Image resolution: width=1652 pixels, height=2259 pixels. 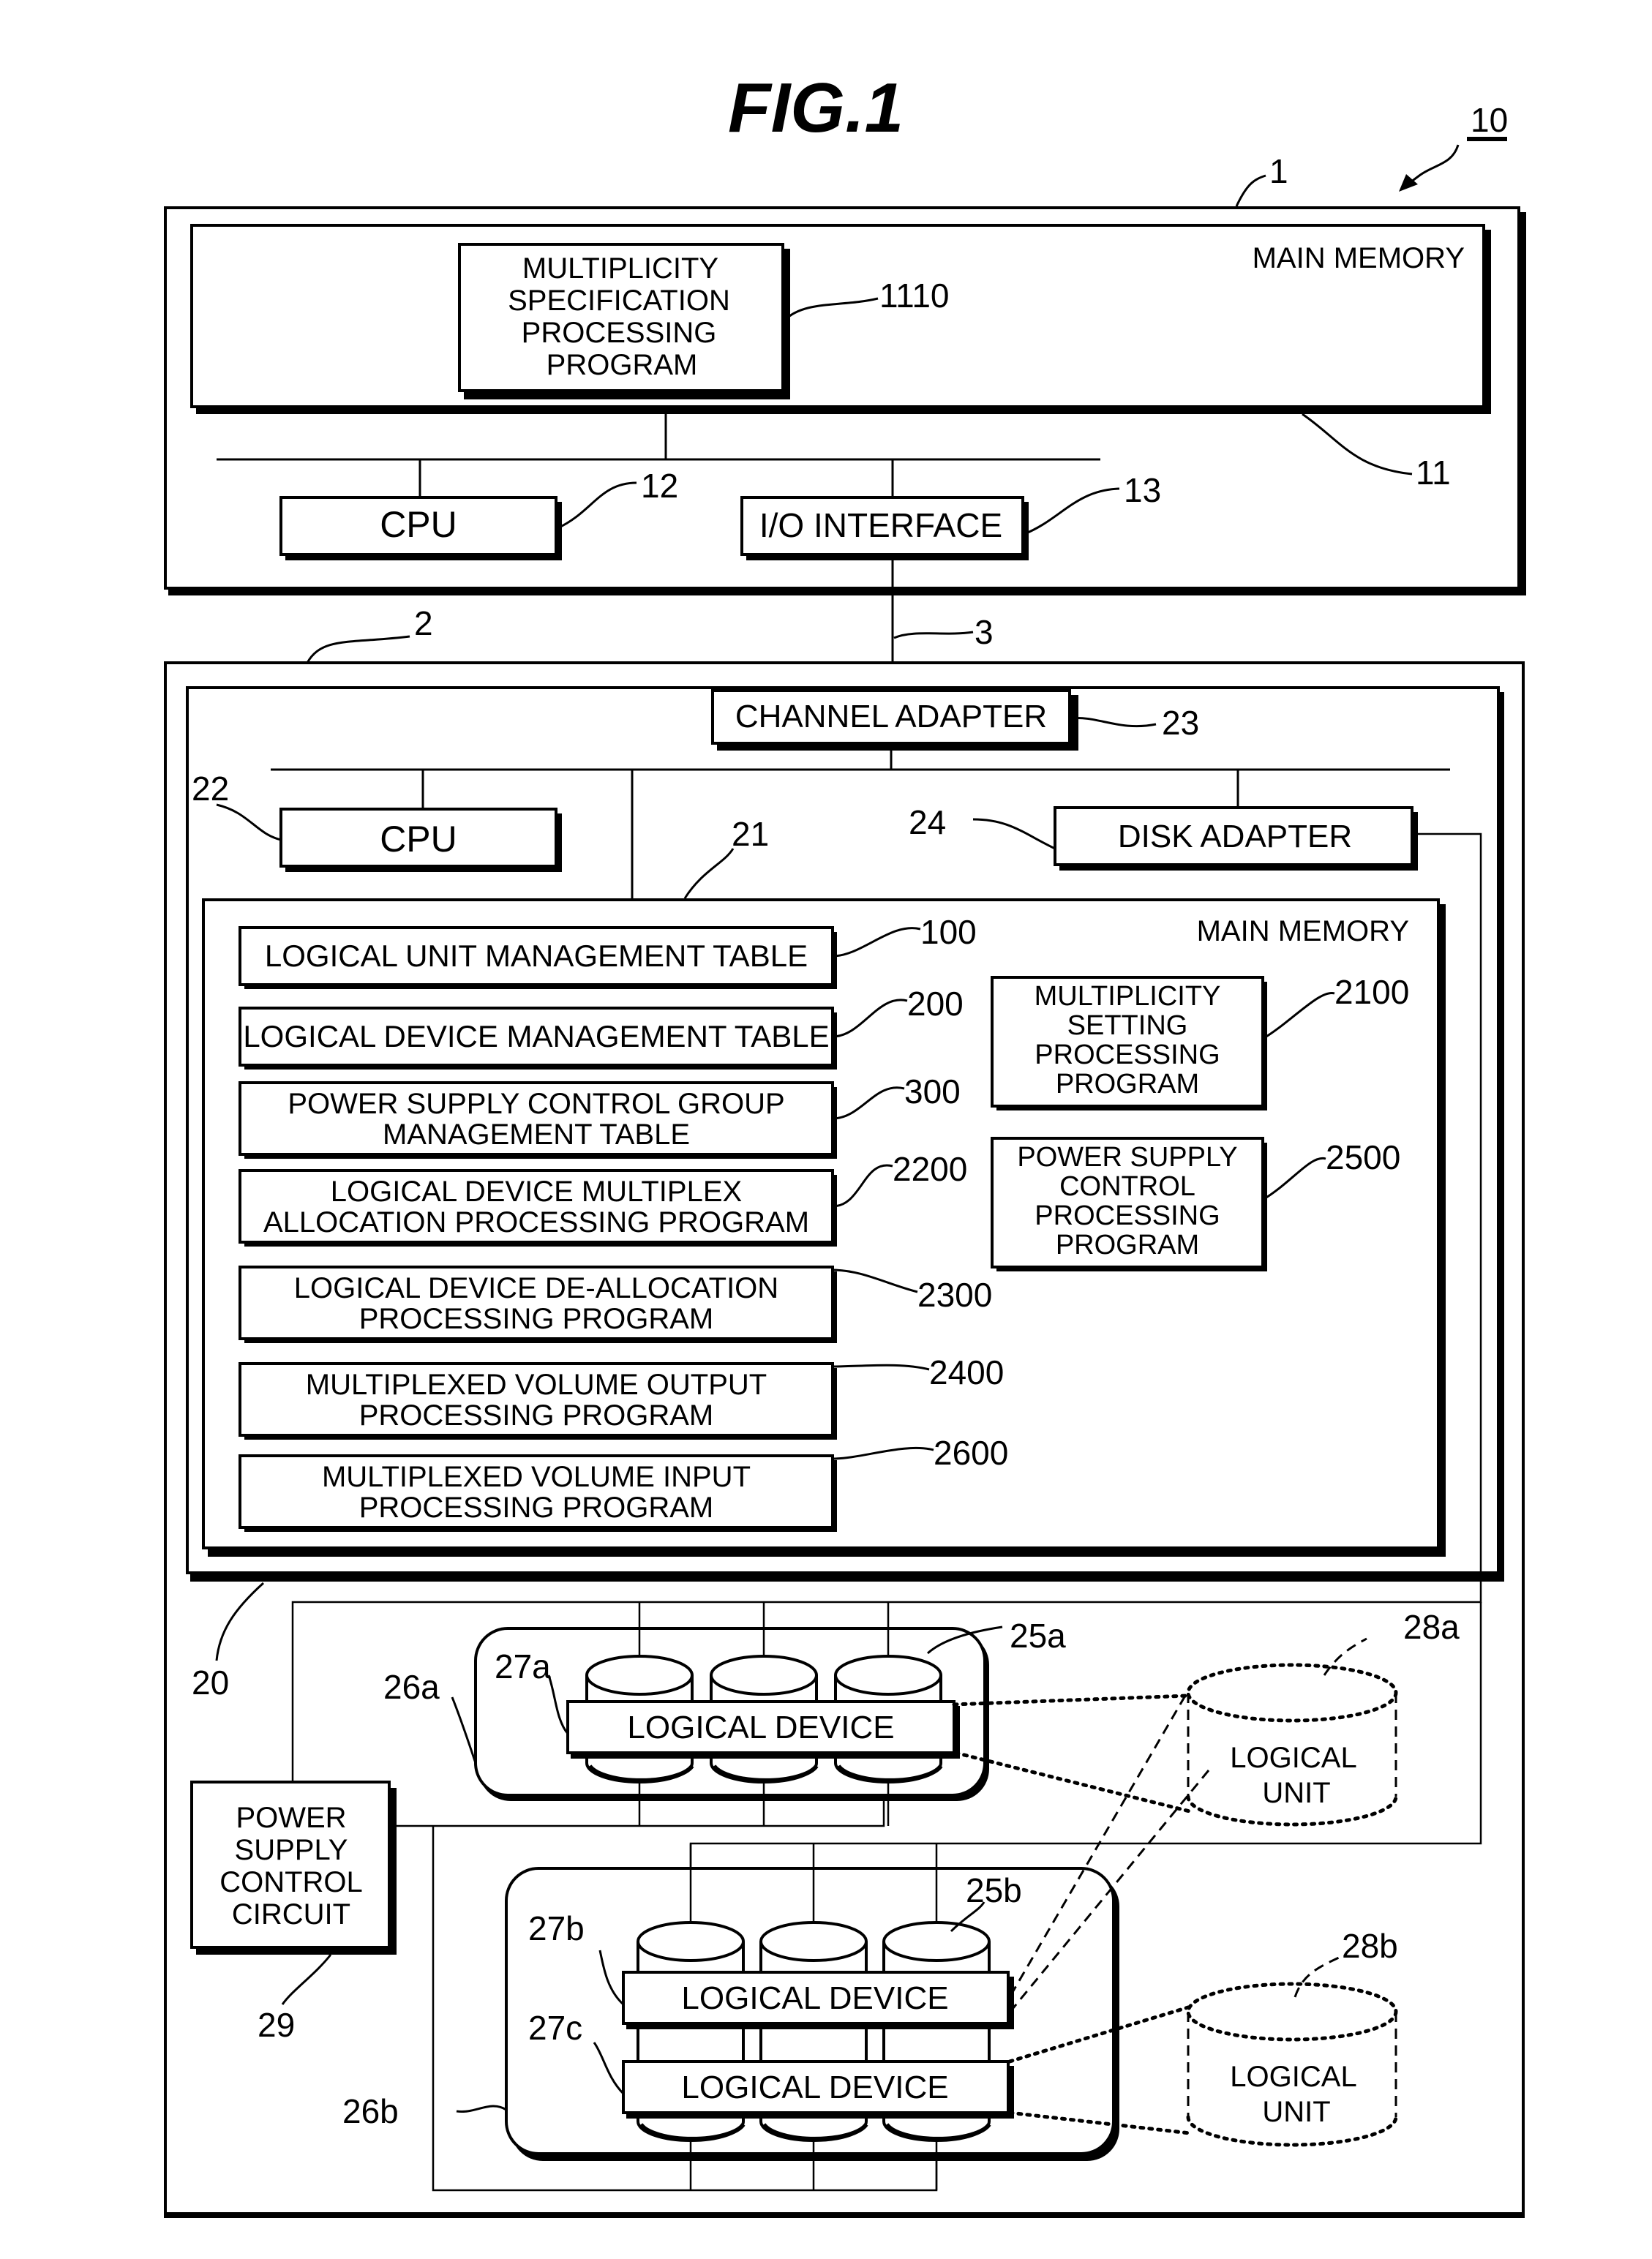 I want to click on channel-adapter-ref: 23, so click(x=1180, y=723).